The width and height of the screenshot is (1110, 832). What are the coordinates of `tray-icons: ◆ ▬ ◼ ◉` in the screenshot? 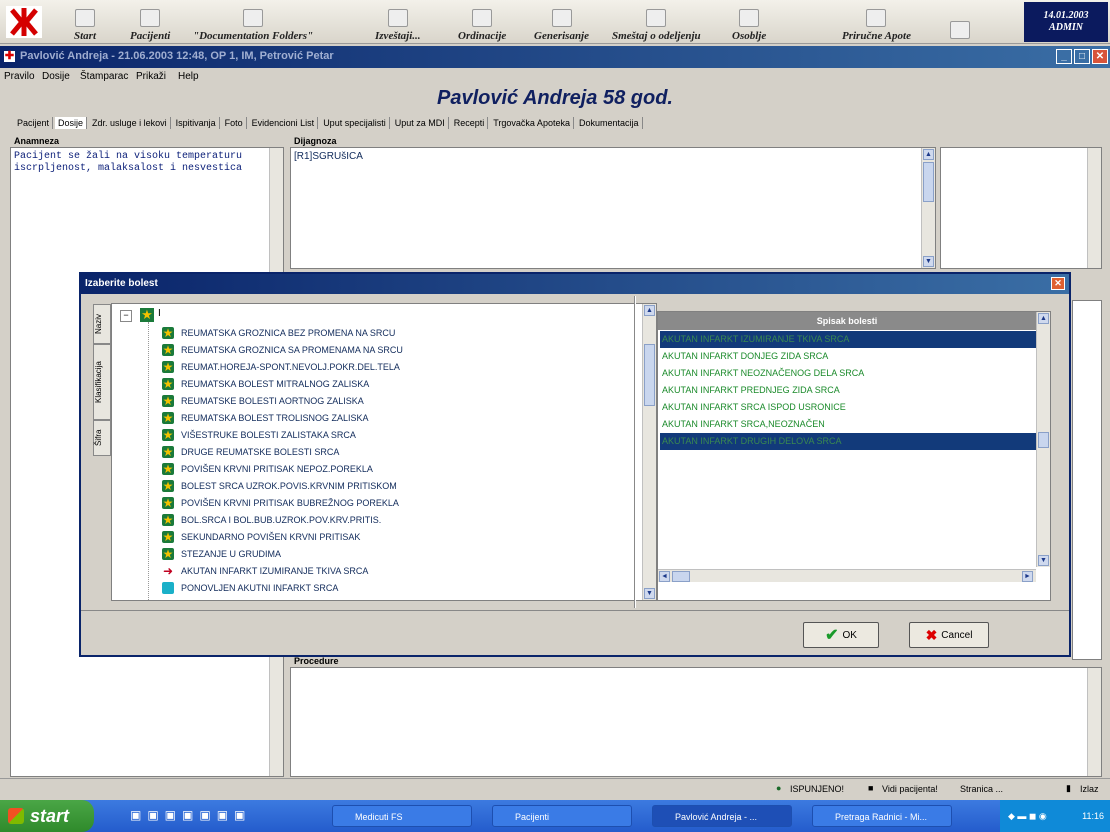 It's located at (1027, 816).